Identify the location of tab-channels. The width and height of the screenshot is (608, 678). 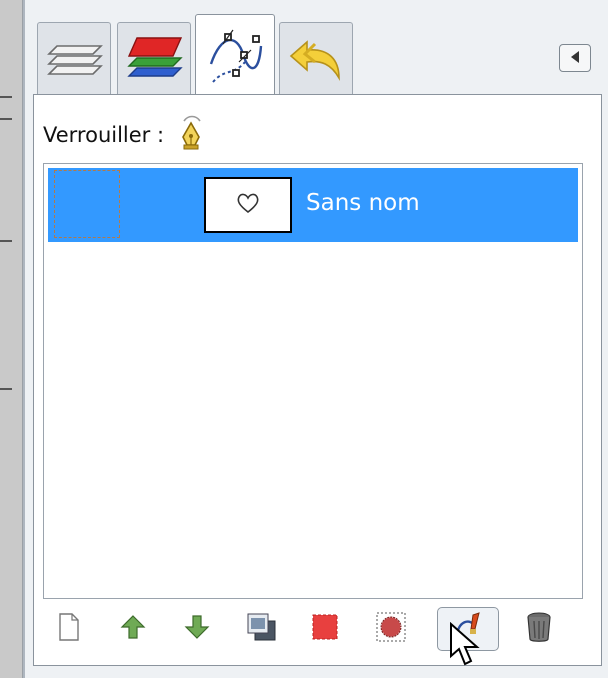
(154, 58).